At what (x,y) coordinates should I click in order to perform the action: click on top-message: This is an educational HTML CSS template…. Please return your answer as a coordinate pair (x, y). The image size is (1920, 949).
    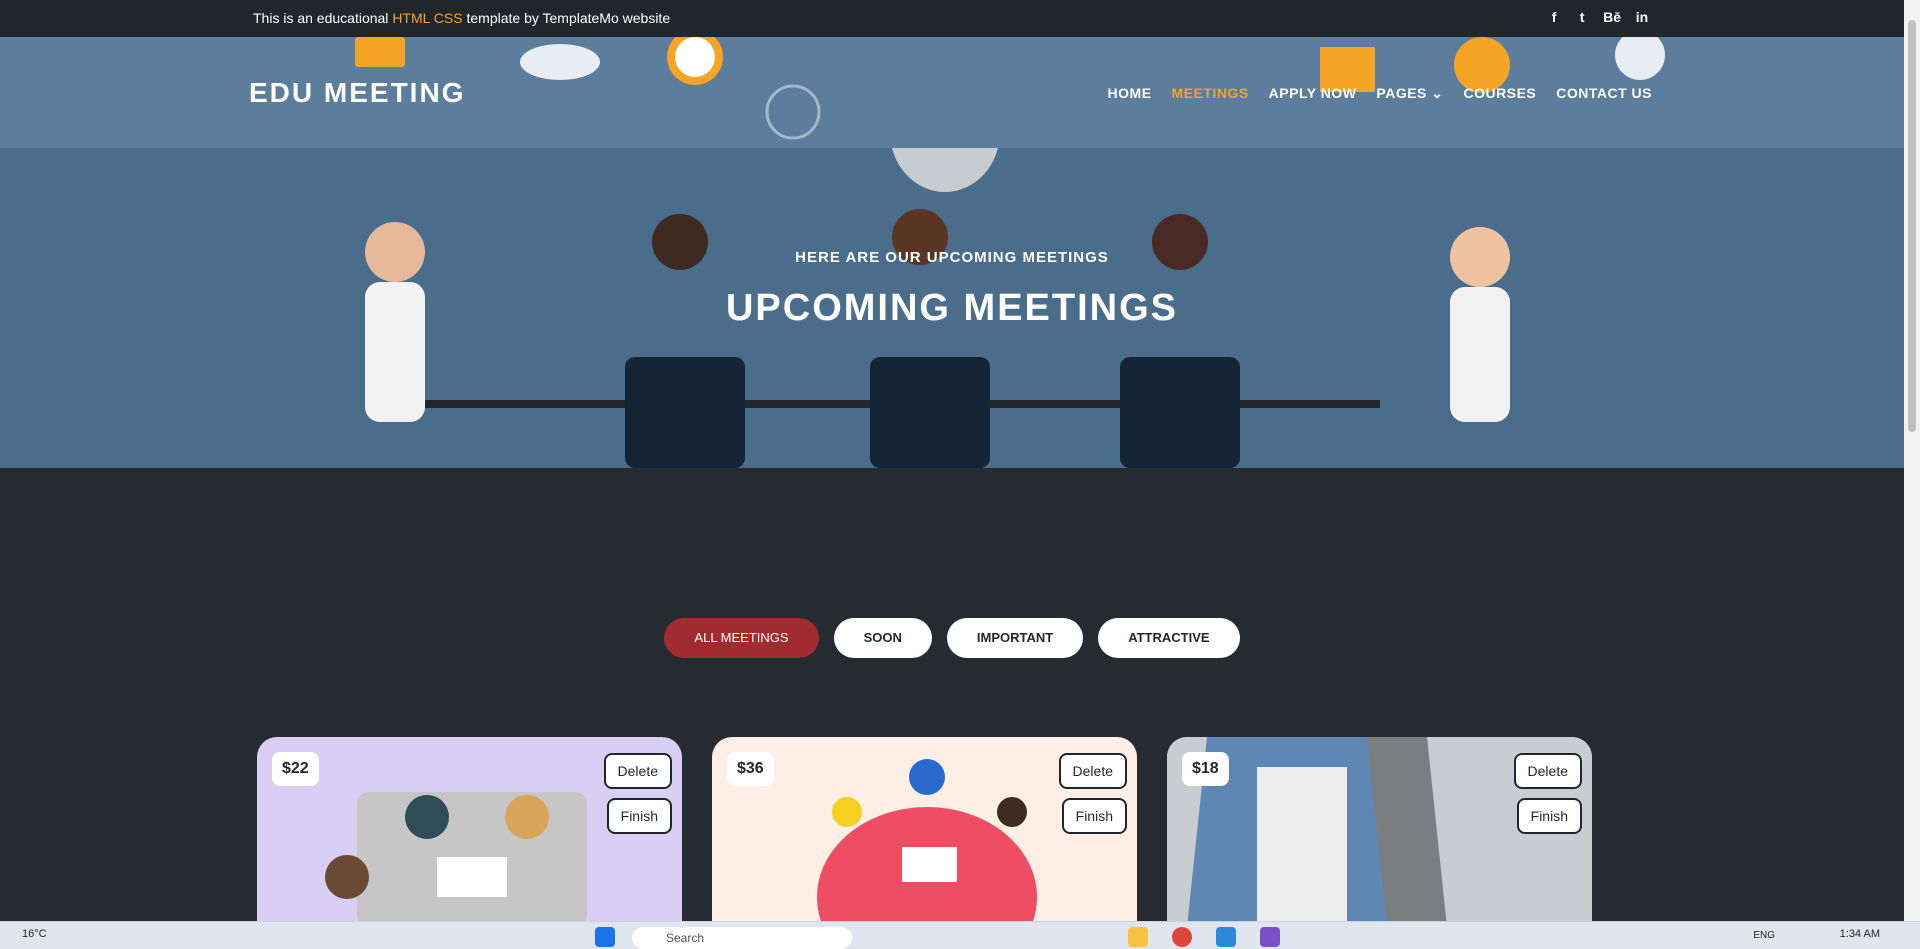
    Looking at the image, I should click on (461, 18).